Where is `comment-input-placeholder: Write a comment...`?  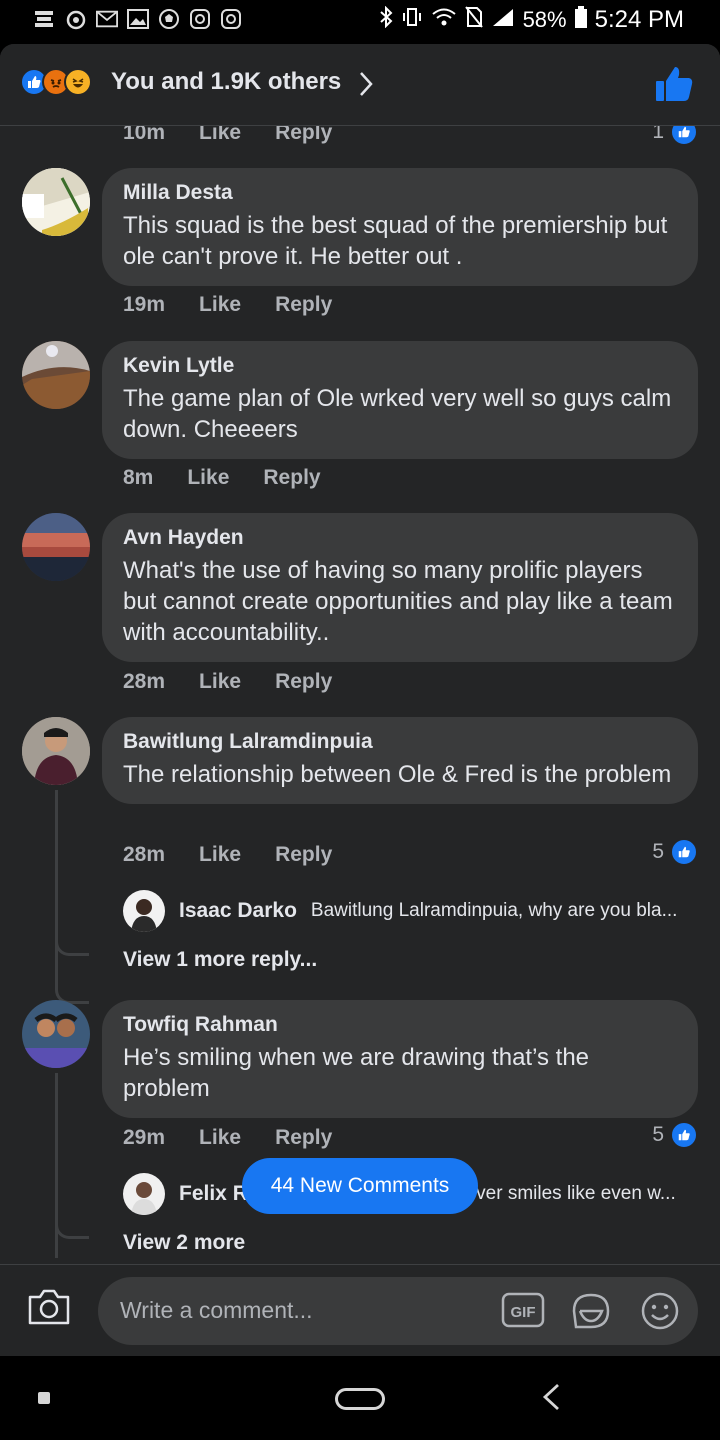 comment-input-placeholder: Write a comment... is located at coordinates (216, 1310).